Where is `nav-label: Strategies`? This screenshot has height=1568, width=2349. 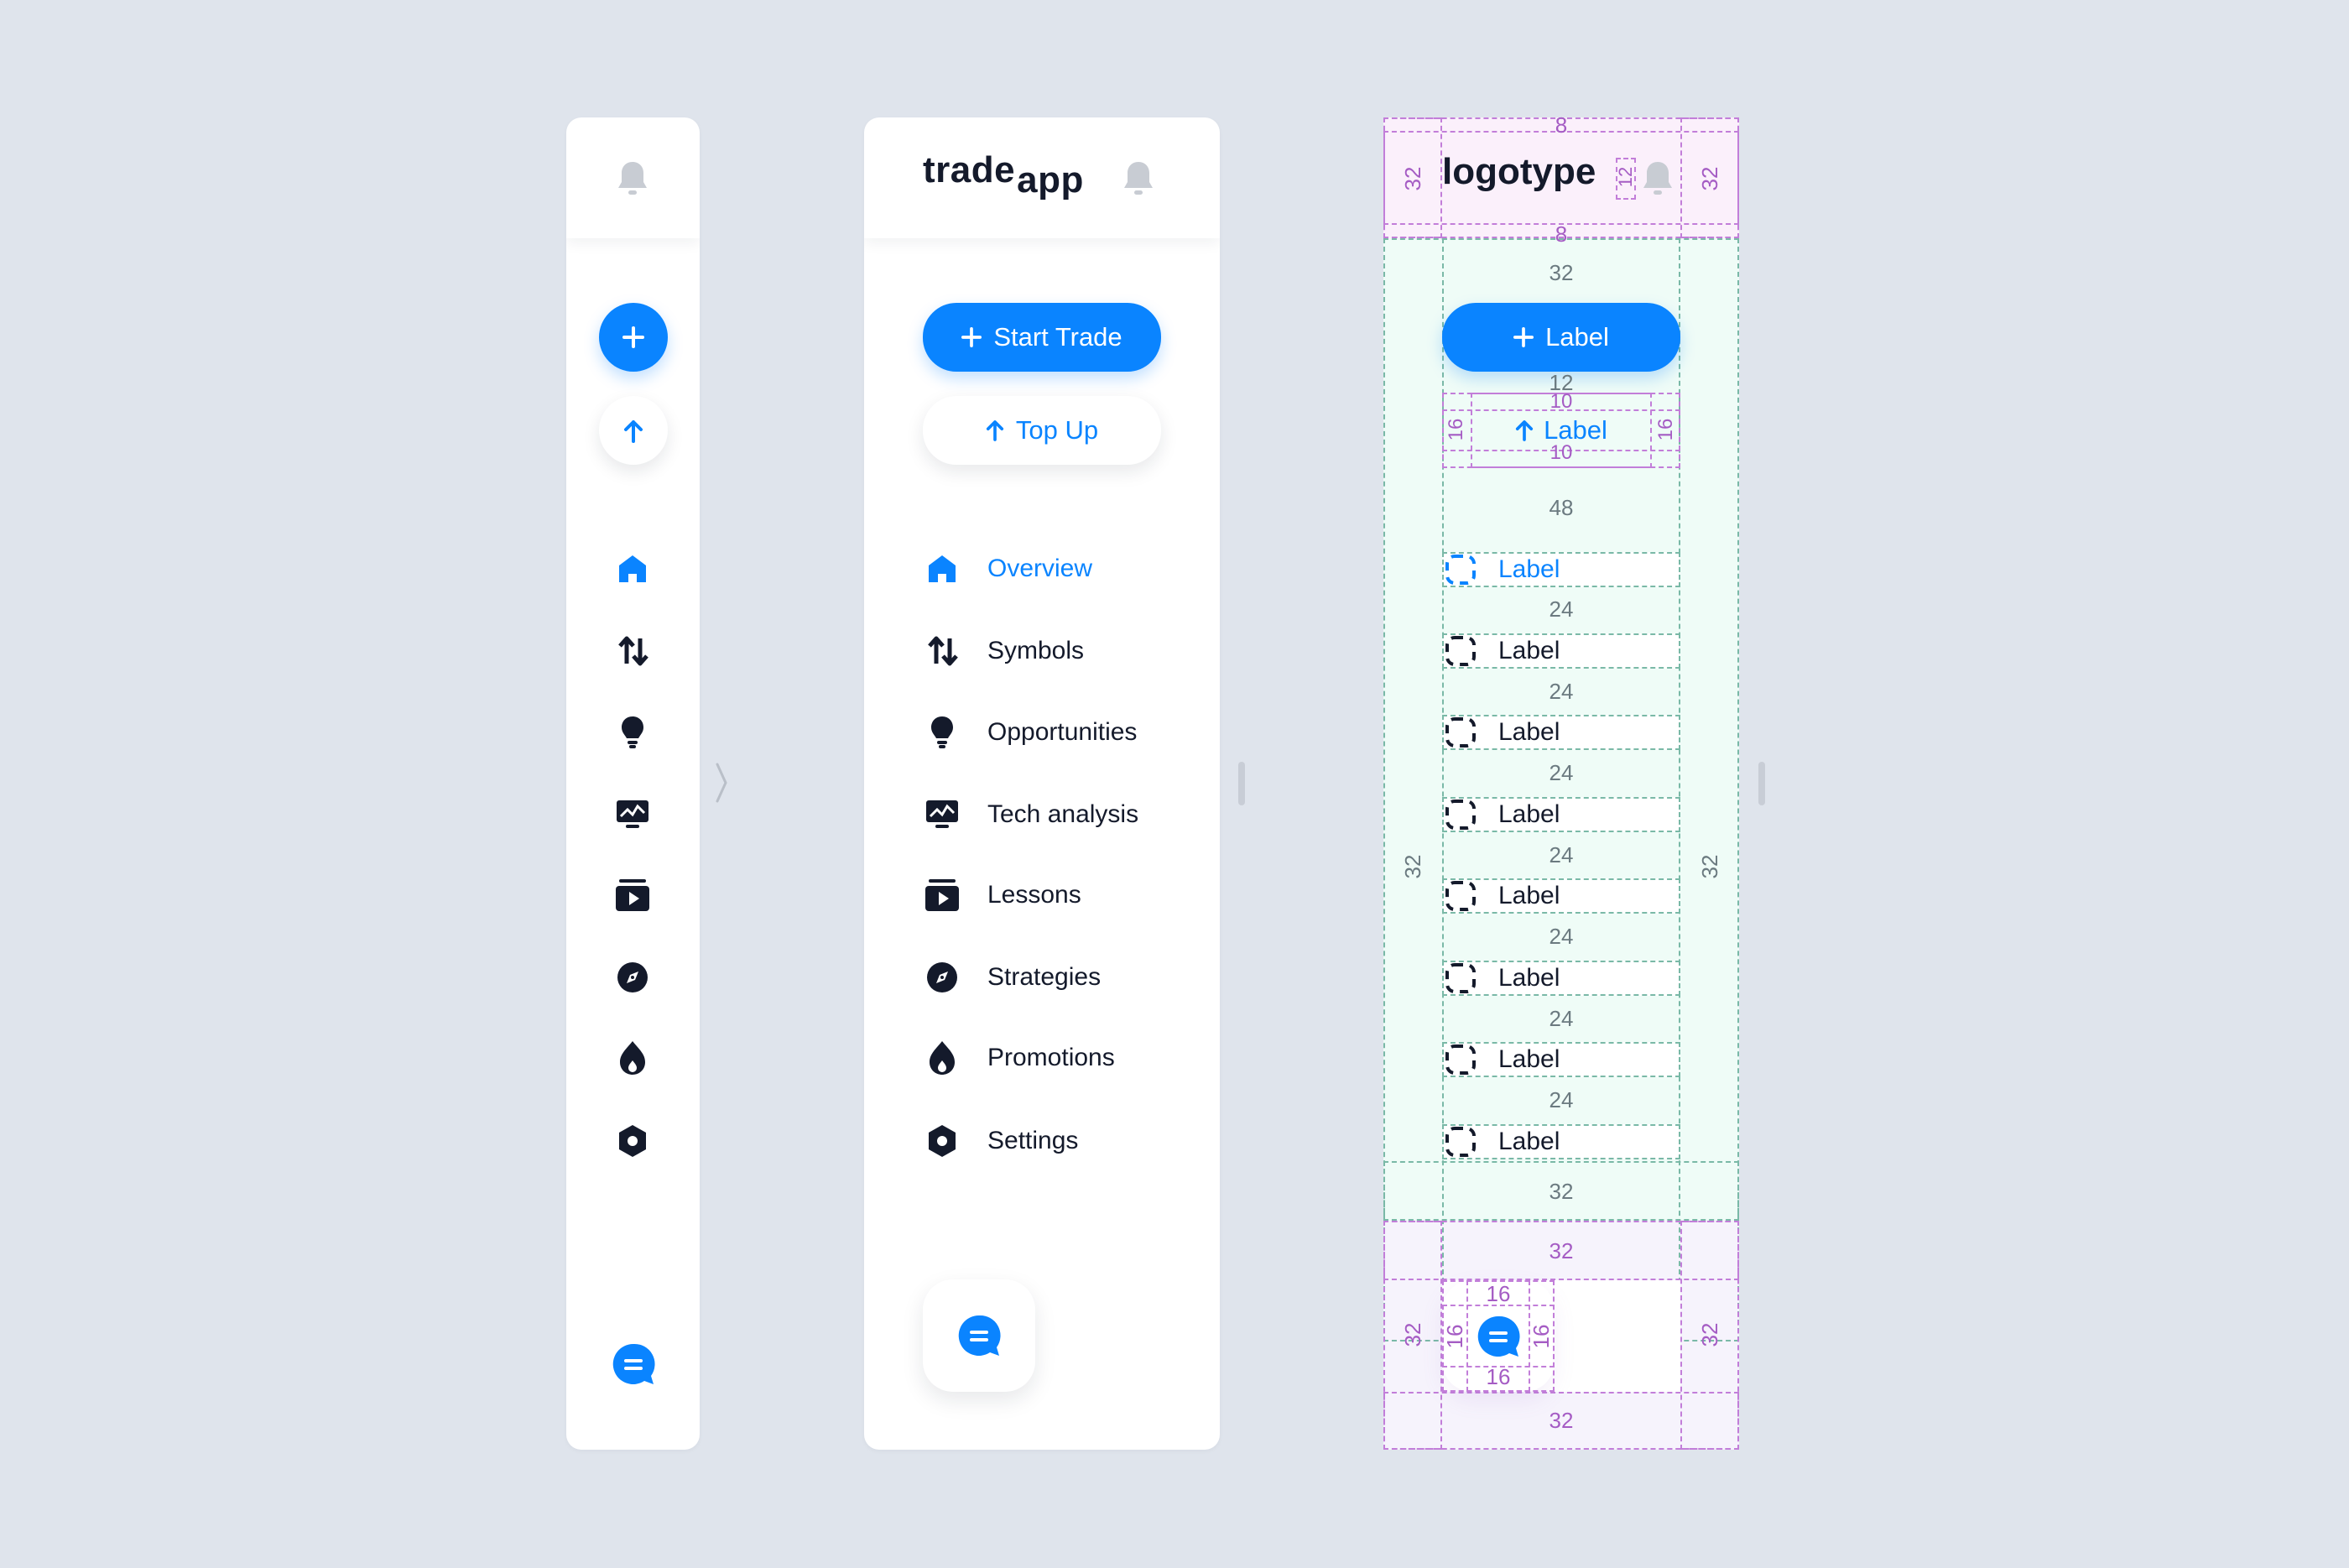 nav-label: Strategies is located at coordinates (1044, 977).